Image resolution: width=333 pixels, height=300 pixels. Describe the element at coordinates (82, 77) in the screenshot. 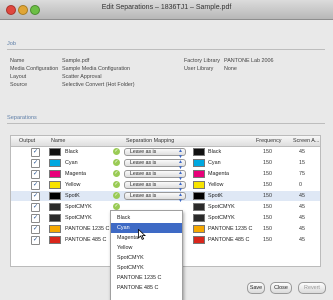

I see `layout-value: Scatter Approval` at that location.